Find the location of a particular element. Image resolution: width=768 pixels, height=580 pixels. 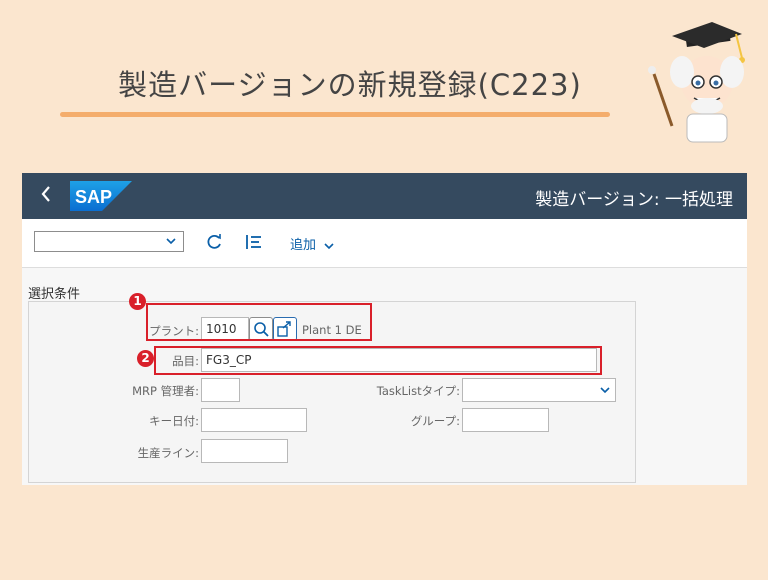

back-button is located at coordinates (46, 196).